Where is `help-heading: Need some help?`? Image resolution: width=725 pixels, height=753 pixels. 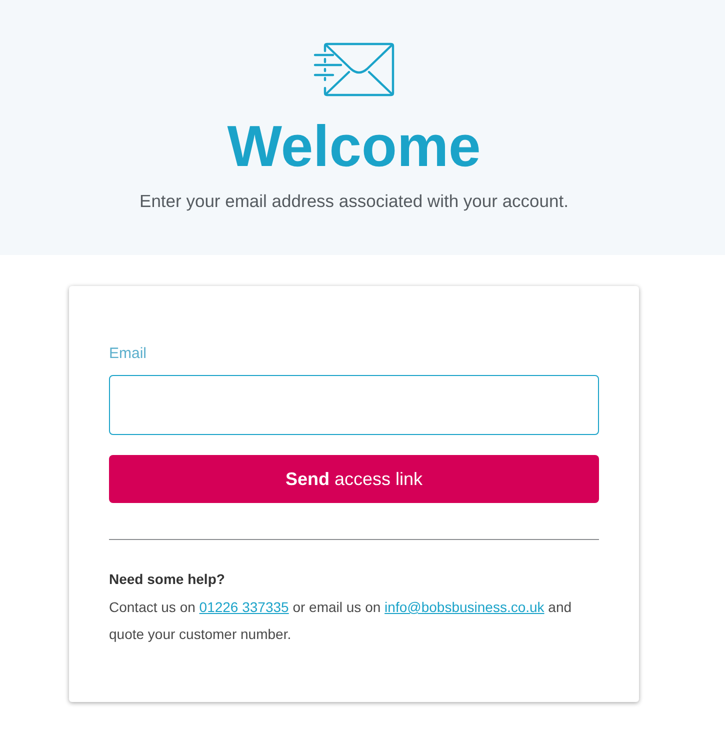 help-heading: Need some help? is located at coordinates (167, 579).